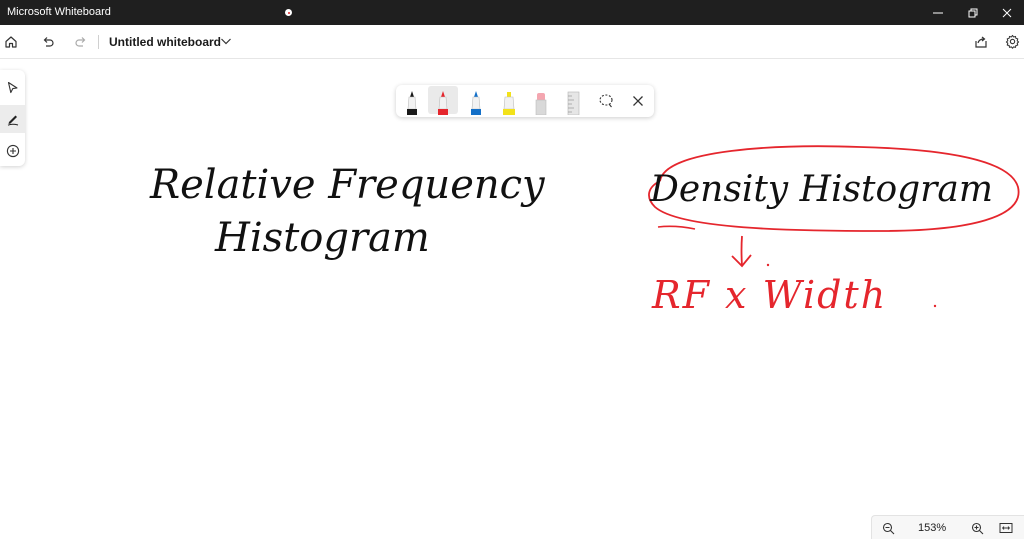  I want to click on ink-density-histogram: Density Histogram, so click(821, 189).